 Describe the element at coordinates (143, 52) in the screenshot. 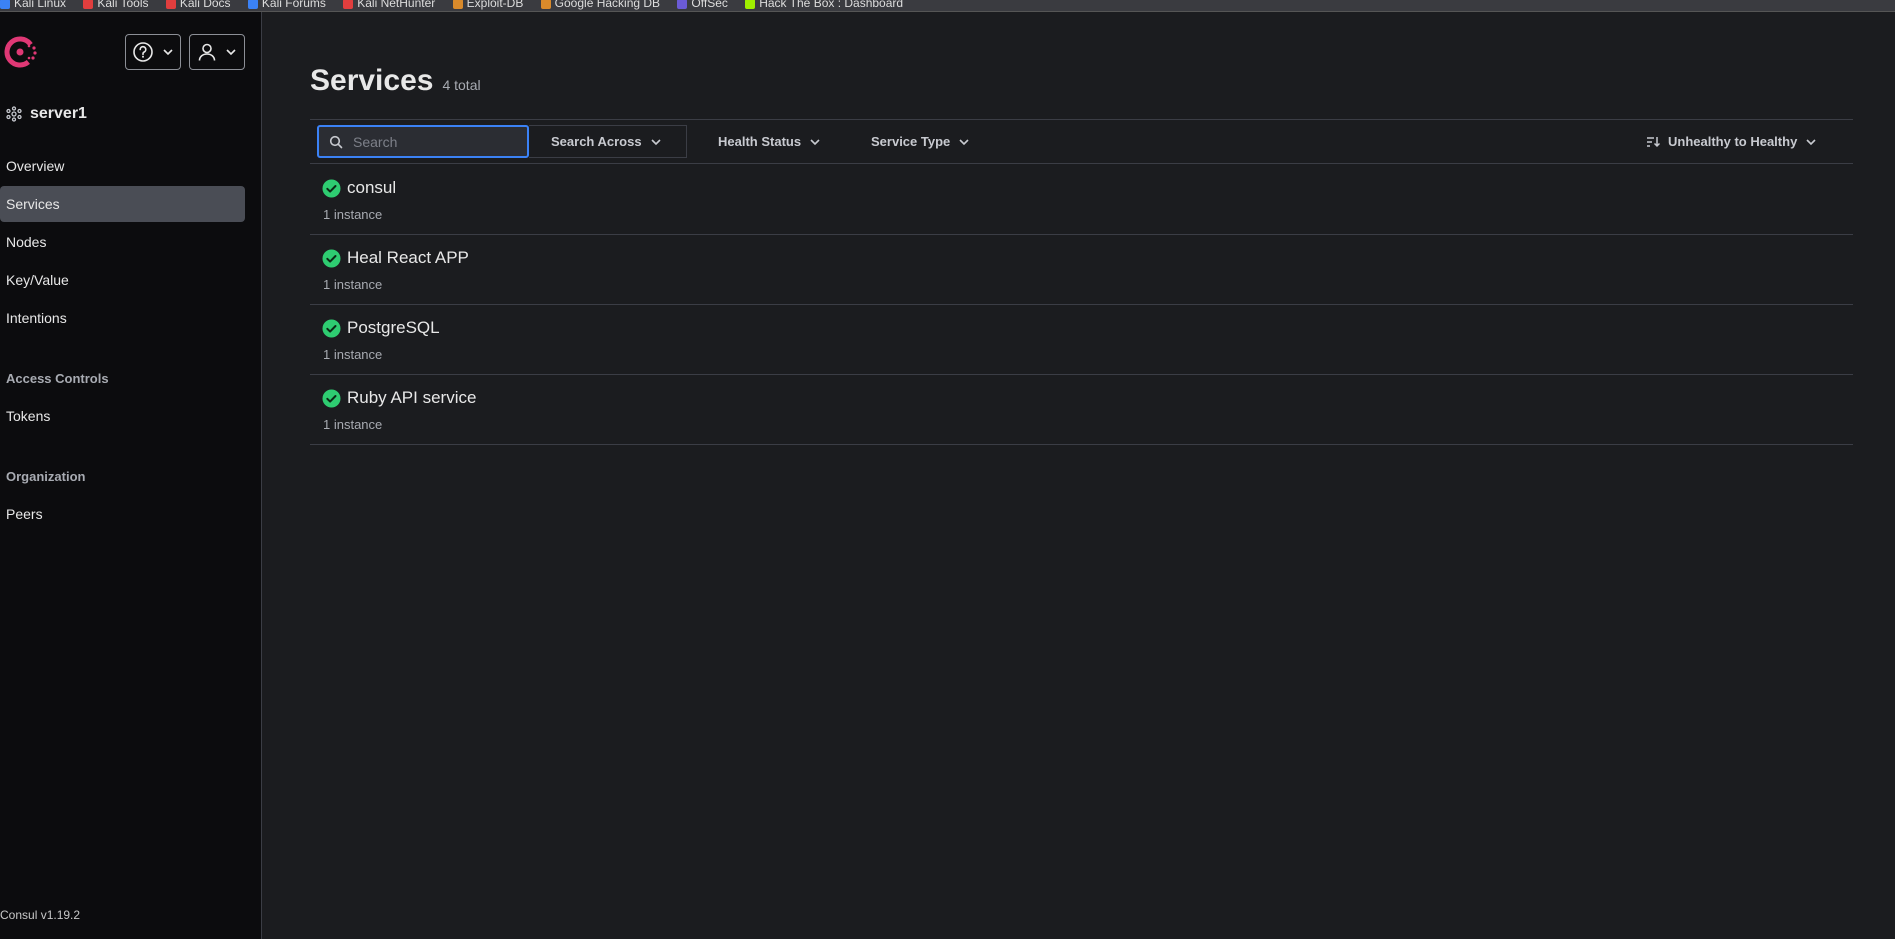

I see `help-icon` at that location.